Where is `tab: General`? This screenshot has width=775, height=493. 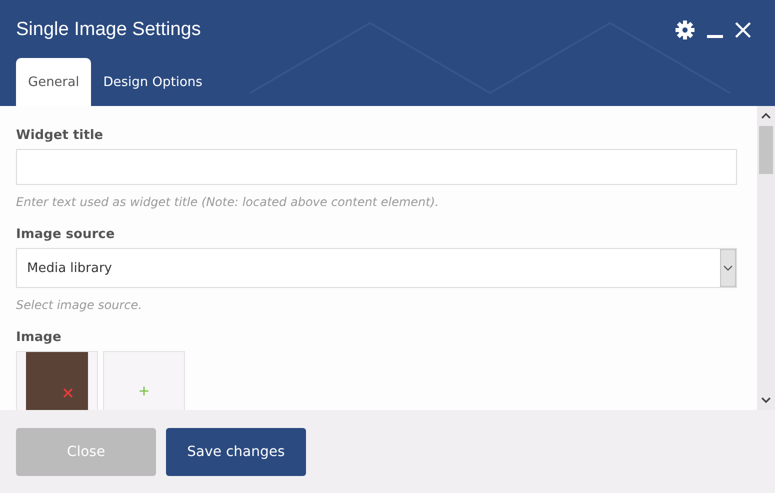 tab: General is located at coordinates (54, 82).